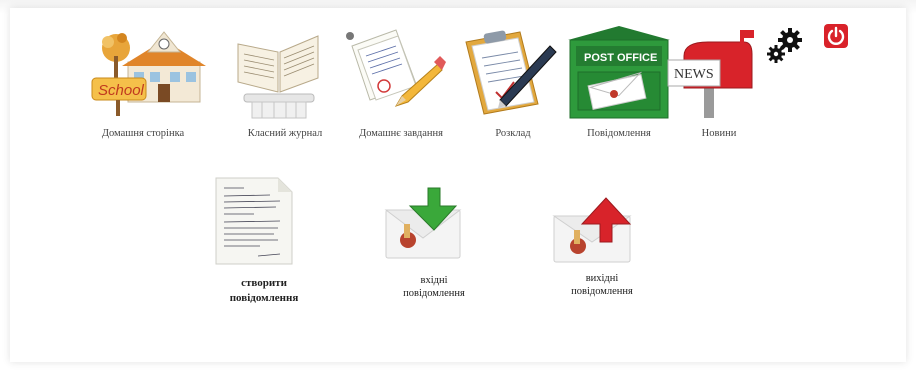 The width and height of the screenshot is (916, 370). What do you see at coordinates (719, 133) in the screenshot?
I see `nav-news-label: Новини` at bounding box center [719, 133].